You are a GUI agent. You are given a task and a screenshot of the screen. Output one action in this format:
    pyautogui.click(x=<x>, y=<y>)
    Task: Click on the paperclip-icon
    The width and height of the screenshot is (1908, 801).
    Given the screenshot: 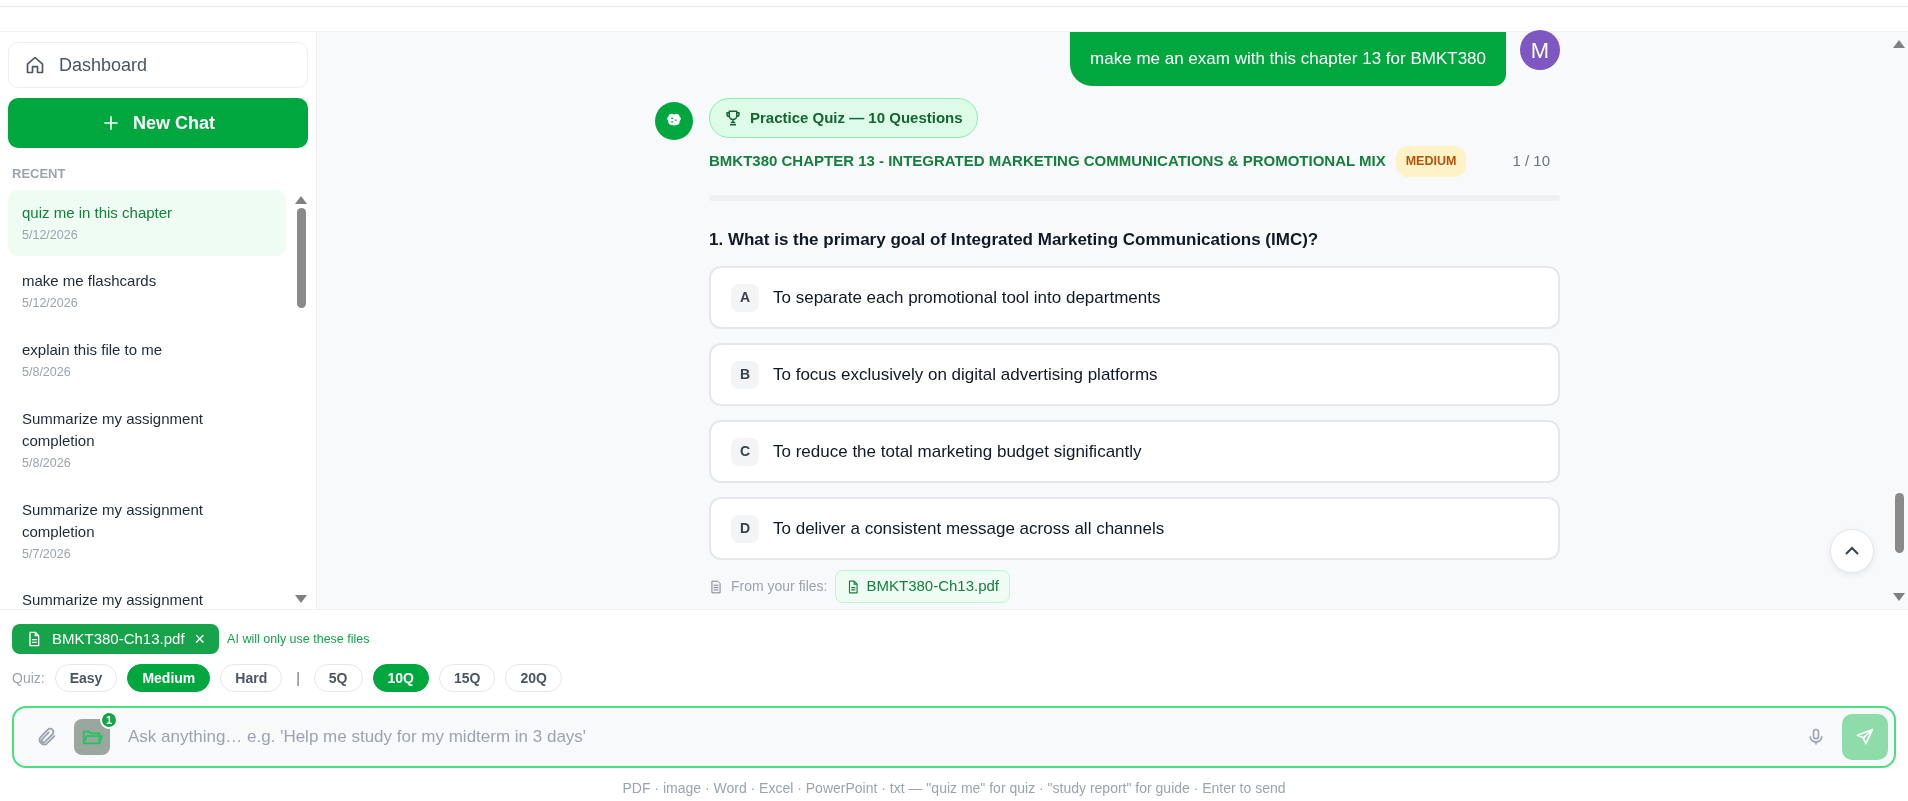 What is the action you would take?
    pyautogui.click(x=47, y=737)
    